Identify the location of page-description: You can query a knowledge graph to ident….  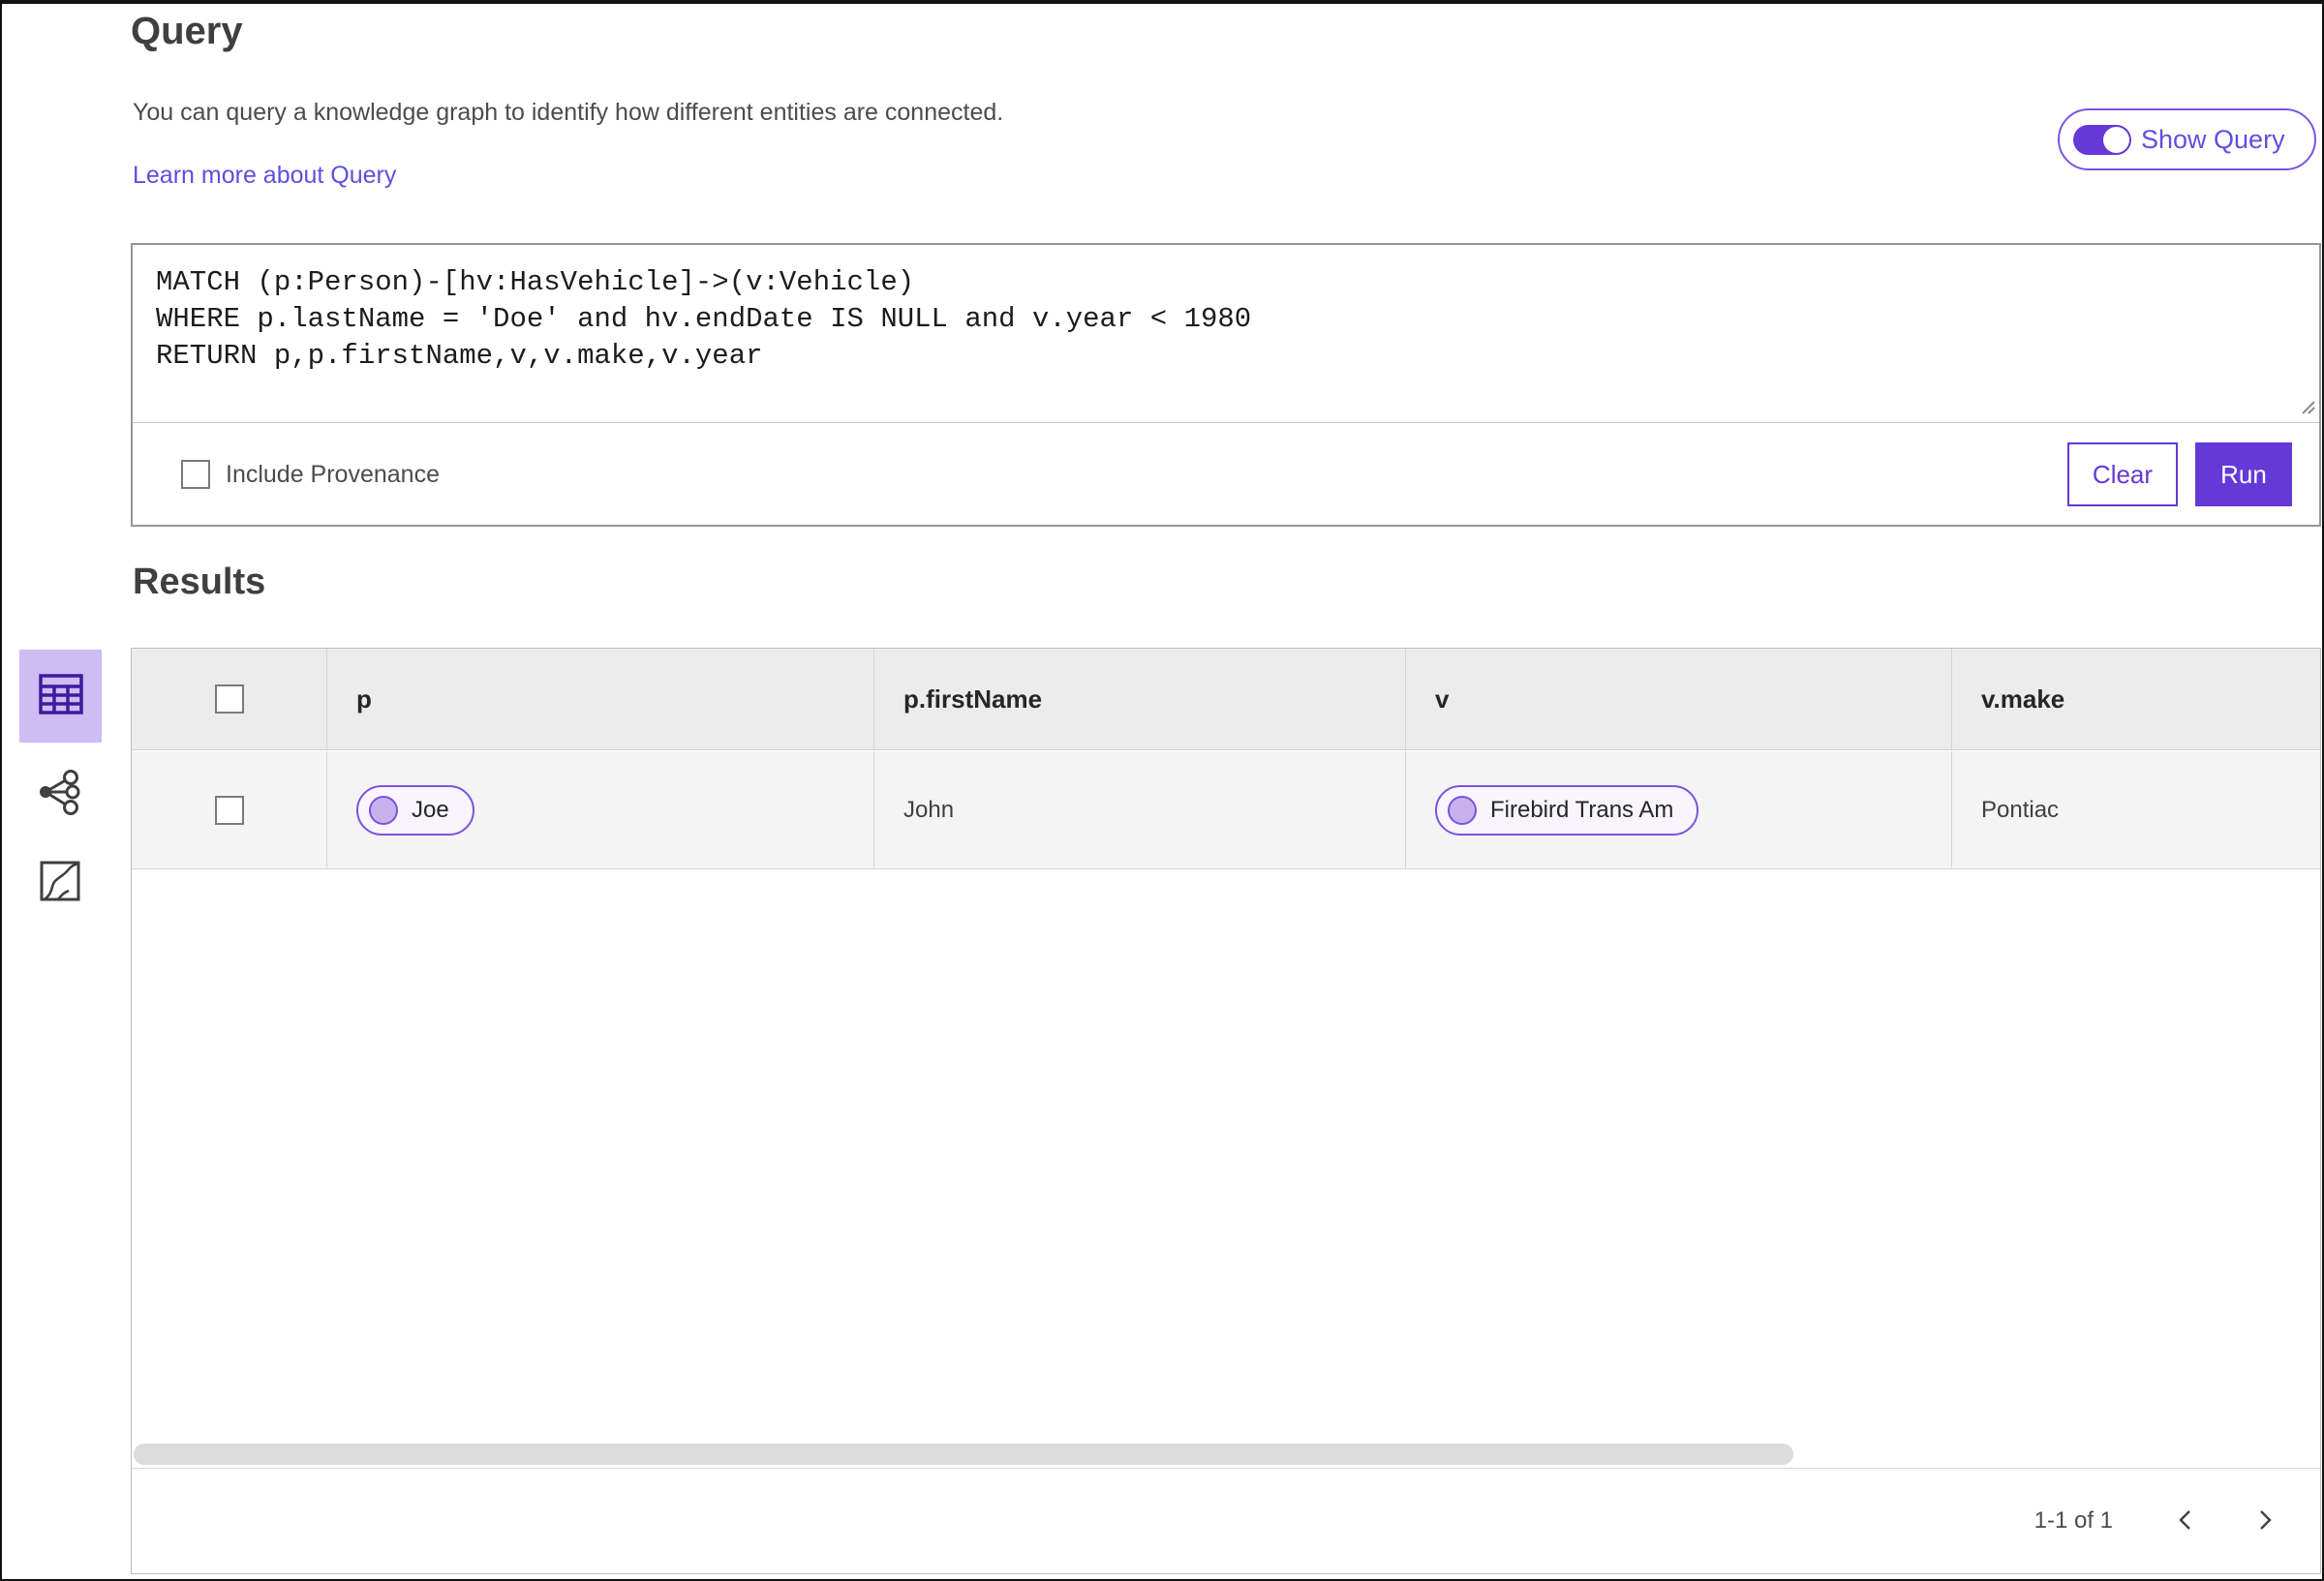
(568, 112).